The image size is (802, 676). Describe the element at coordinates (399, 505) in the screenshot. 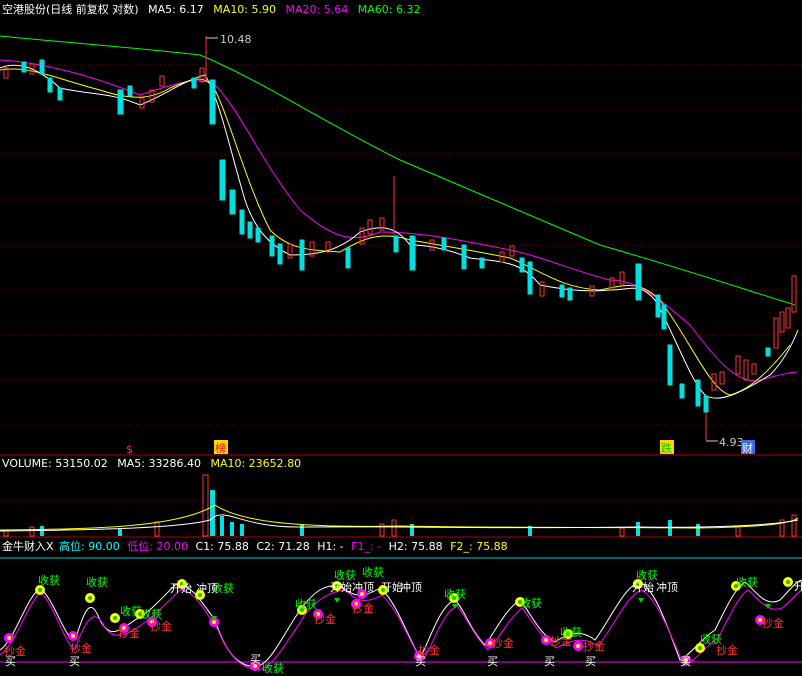

I see `volume-bars` at that location.